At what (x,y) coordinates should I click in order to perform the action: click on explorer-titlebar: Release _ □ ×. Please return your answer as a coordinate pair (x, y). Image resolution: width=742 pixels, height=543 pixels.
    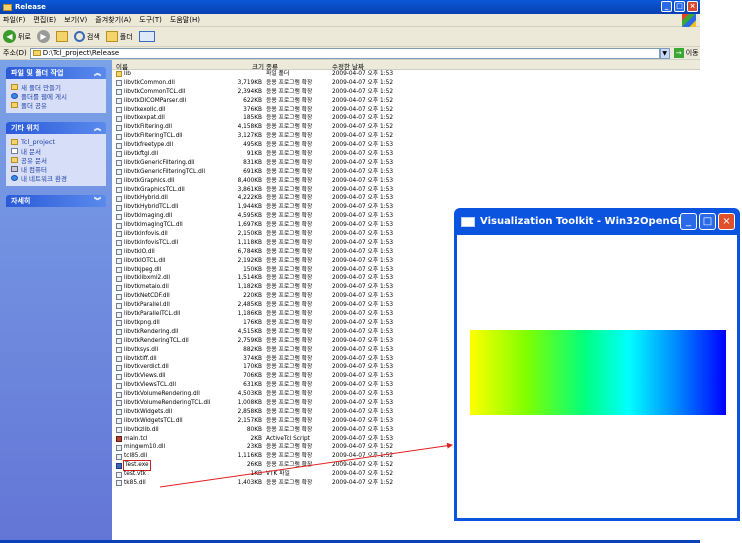
    Looking at the image, I should click on (350, 7).